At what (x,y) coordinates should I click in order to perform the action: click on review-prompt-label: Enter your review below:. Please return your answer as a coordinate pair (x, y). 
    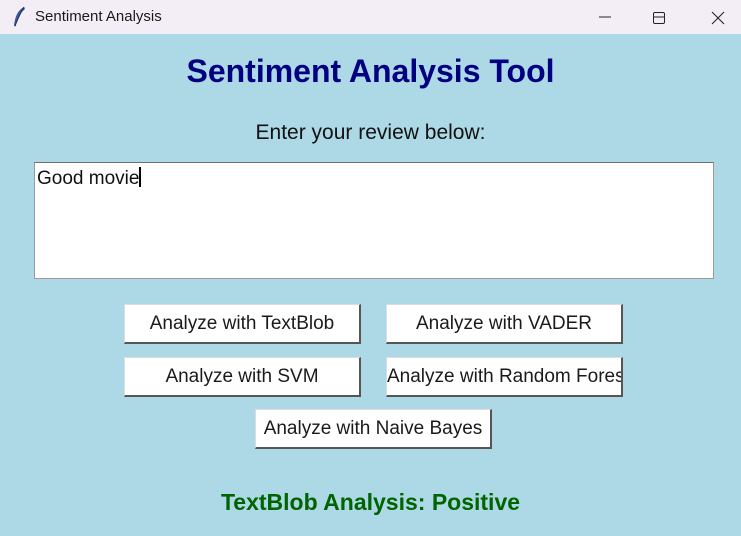
    Looking at the image, I should click on (370, 132).